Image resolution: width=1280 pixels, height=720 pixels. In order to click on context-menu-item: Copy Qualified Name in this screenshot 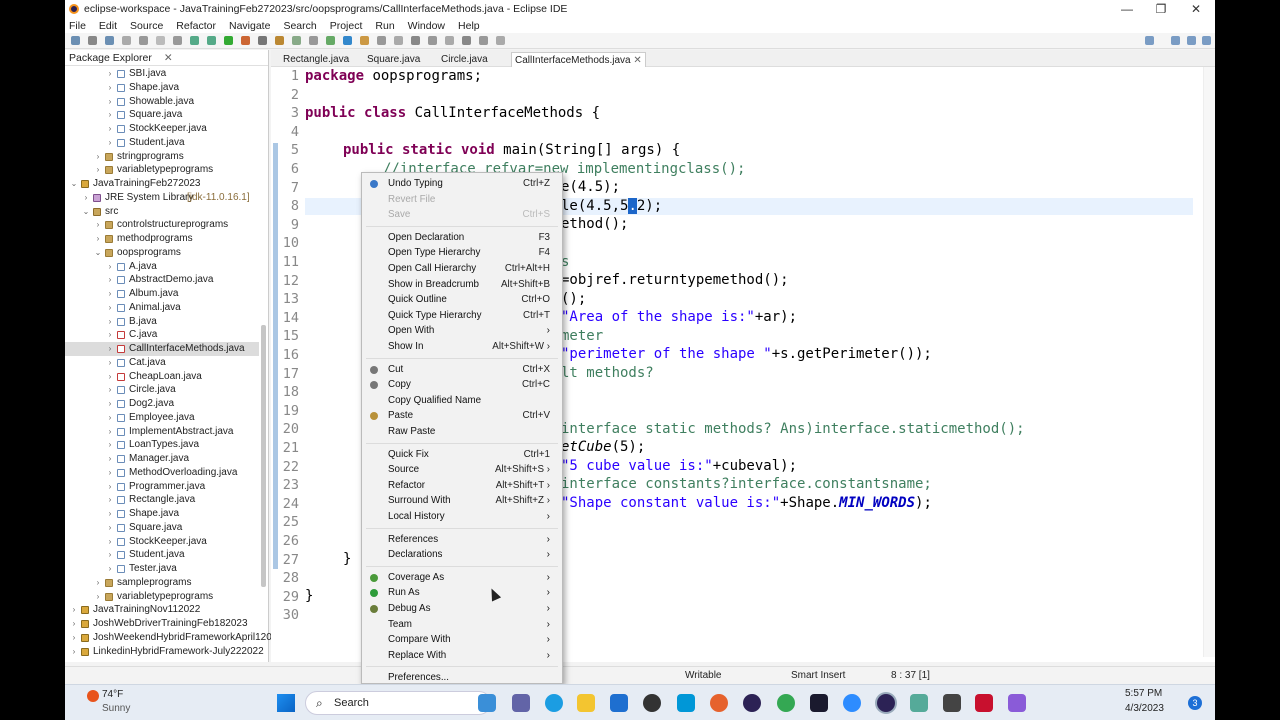, I will do `click(462, 401)`.